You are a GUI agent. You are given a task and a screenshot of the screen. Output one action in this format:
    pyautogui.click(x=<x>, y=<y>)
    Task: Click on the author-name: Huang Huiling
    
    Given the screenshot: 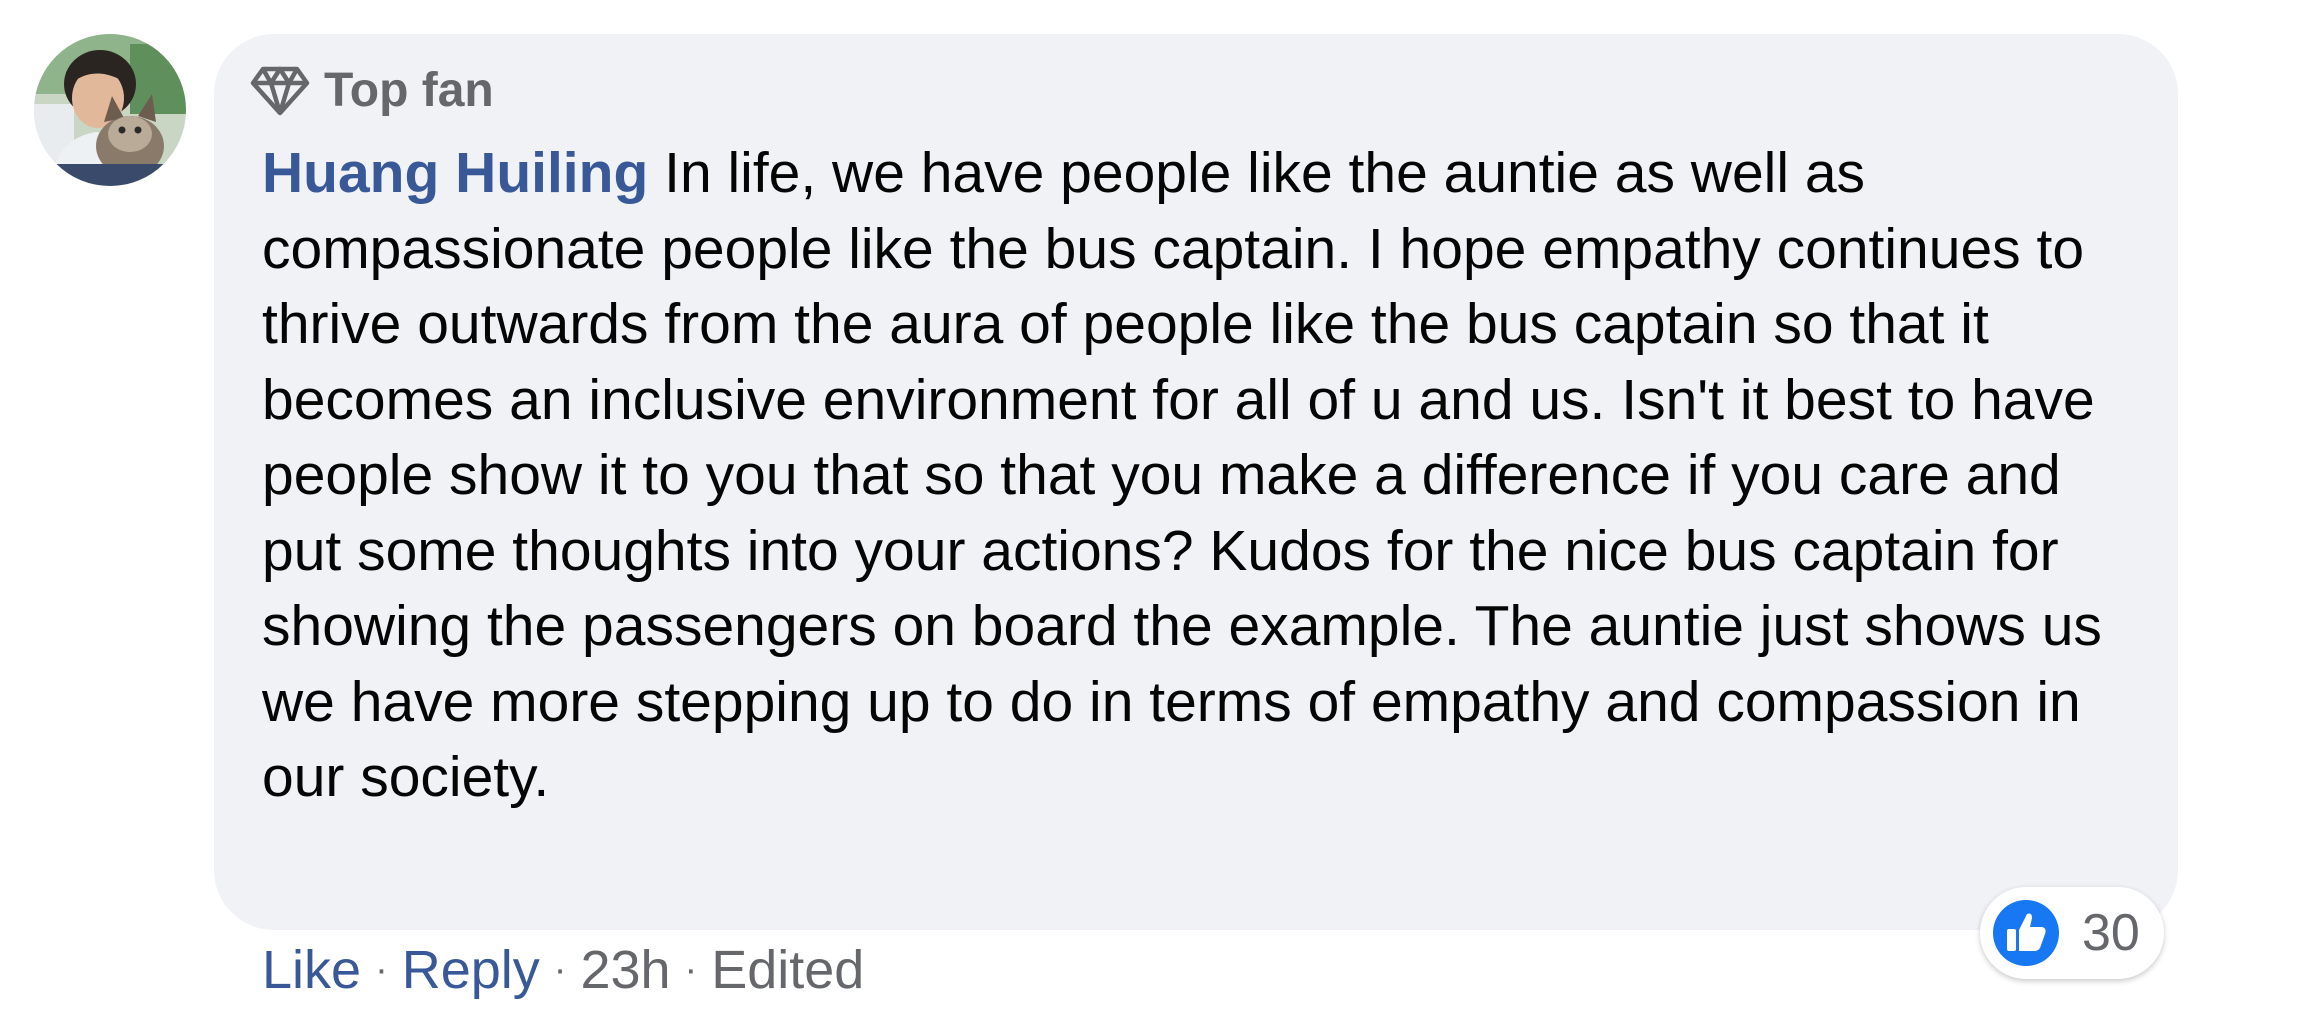 What is the action you would take?
    pyautogui.click(x=455, y=173)
    